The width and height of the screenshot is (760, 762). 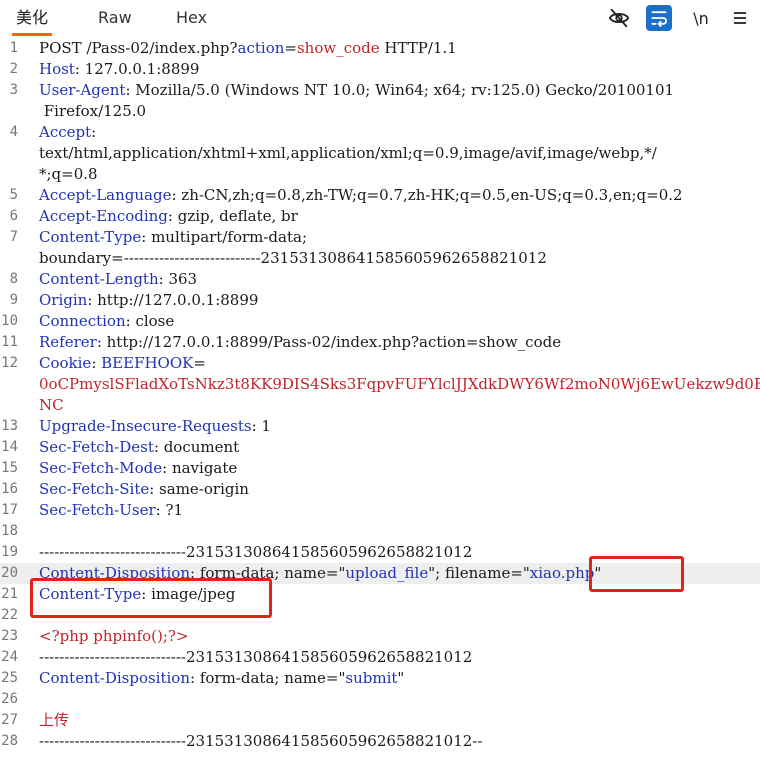 I want to click on wrap-lines-icon, so click(x=659, y=18).